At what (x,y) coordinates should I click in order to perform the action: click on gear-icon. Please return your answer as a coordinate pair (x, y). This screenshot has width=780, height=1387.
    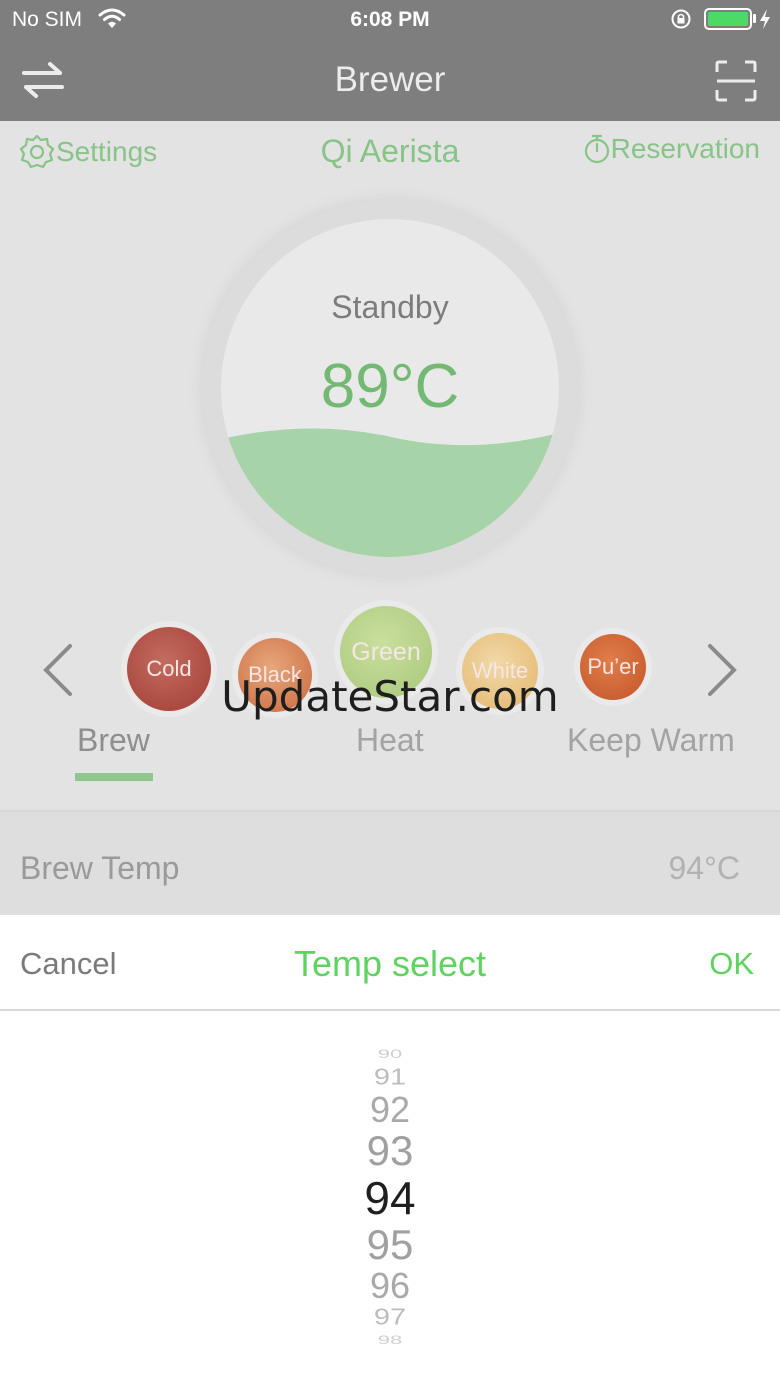
    Looking at the image, I should click on (37, 151).